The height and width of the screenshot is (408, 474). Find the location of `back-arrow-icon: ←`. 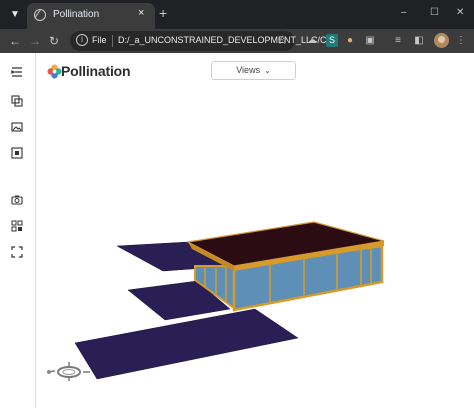

back-arrow-icon: ← is located at coordinates (15, 41).